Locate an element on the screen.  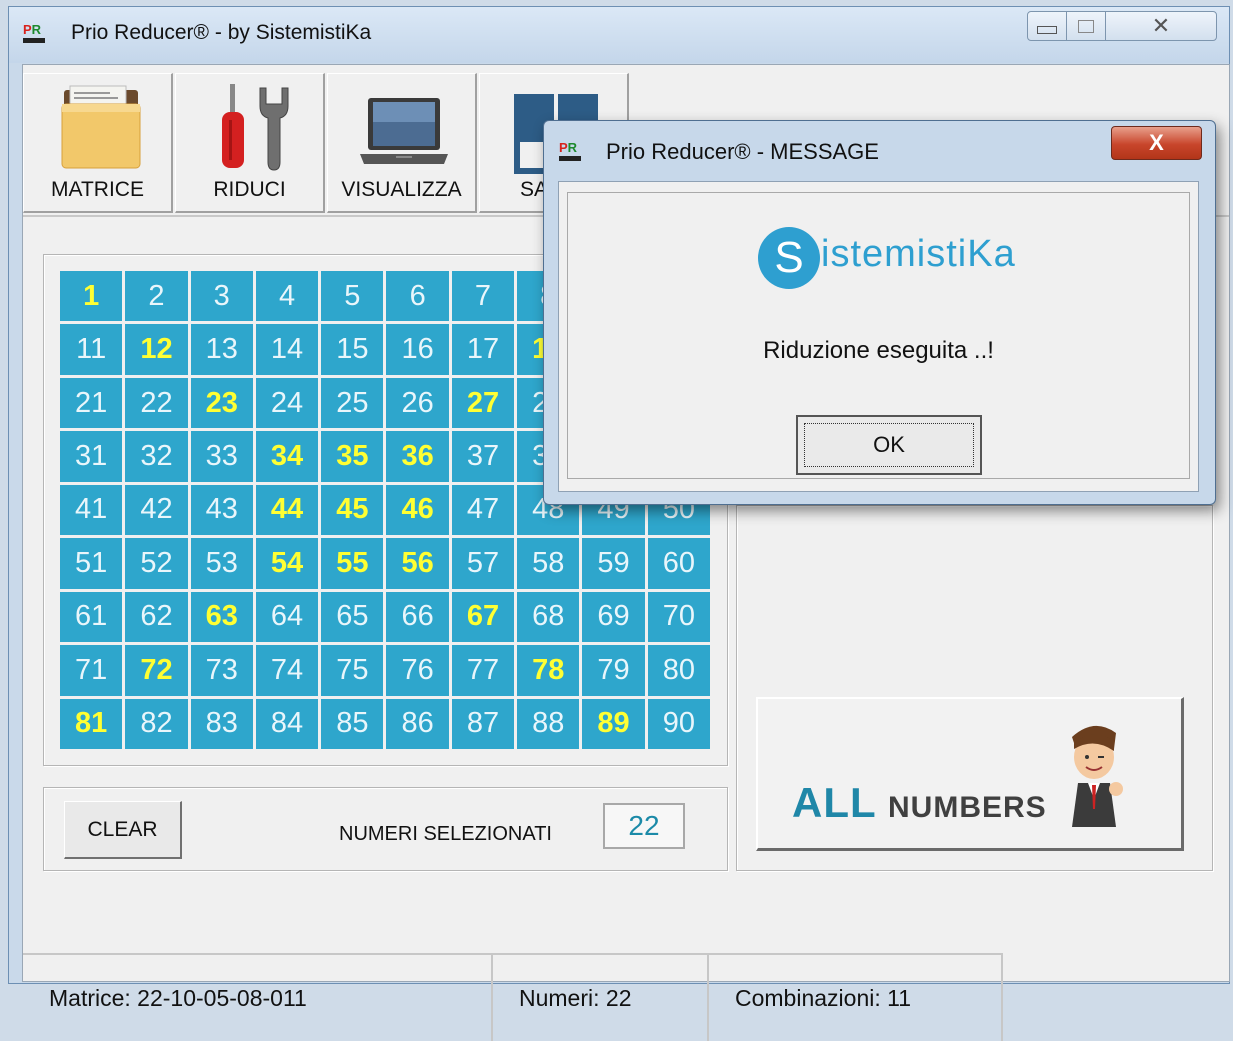
number-cell: 41 is located at coordinates (91, 510).